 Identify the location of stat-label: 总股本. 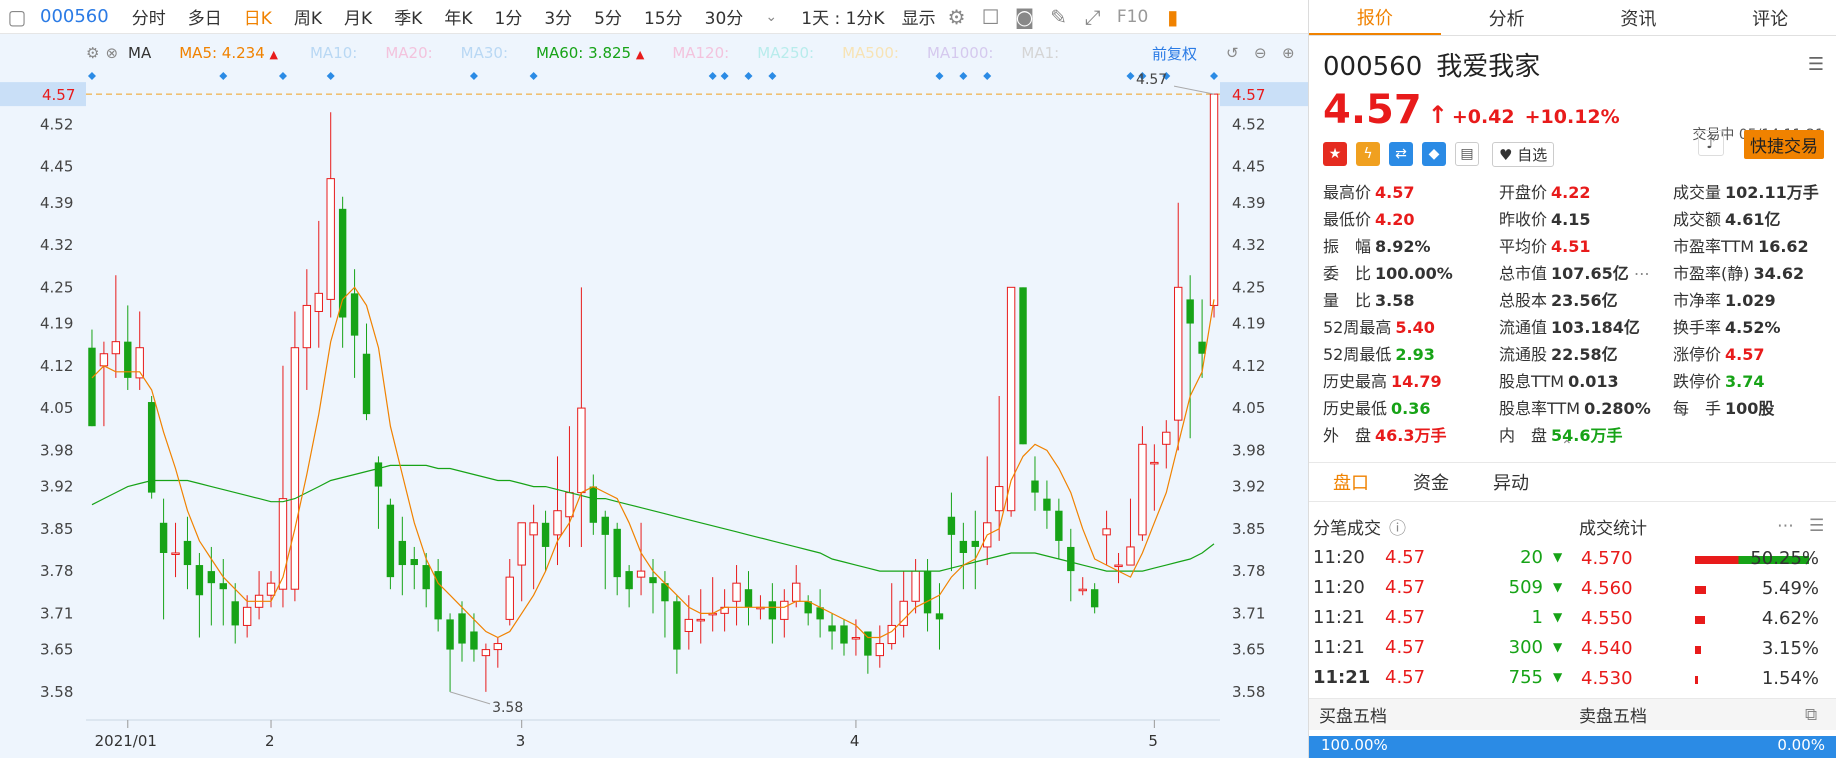
(1523, 300).